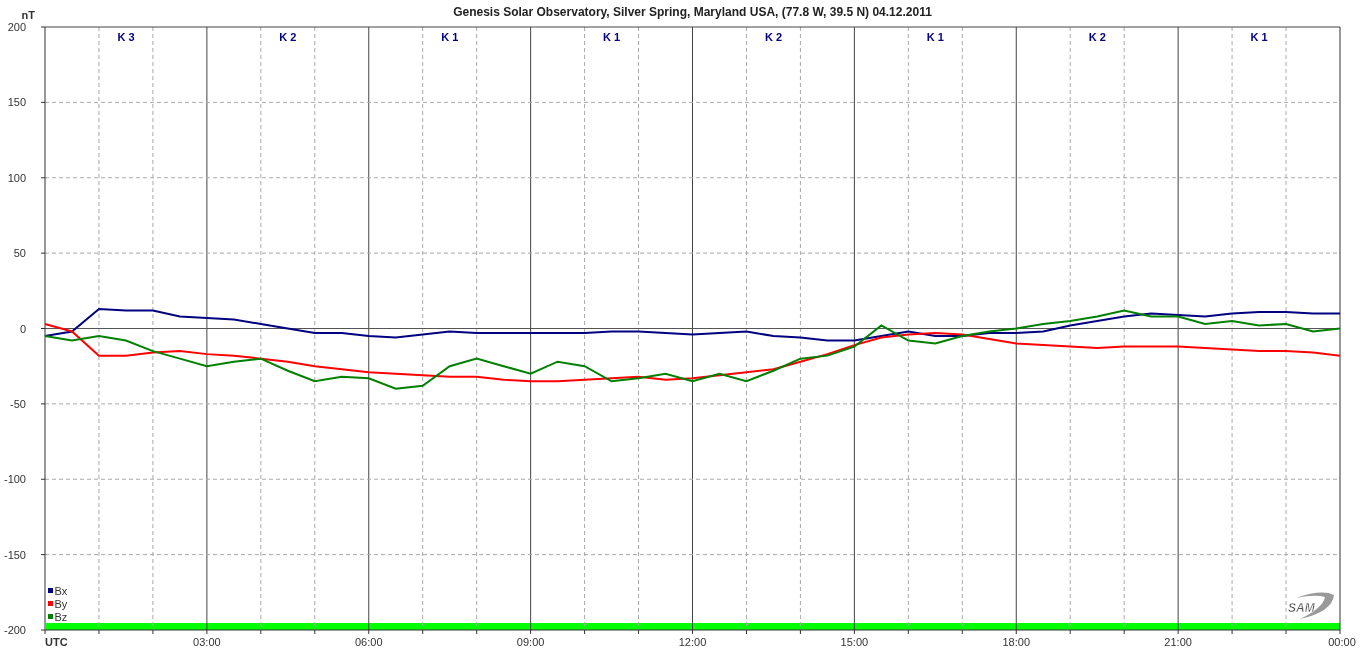  I want to click on legend-label: Bx, so click(61, 591).